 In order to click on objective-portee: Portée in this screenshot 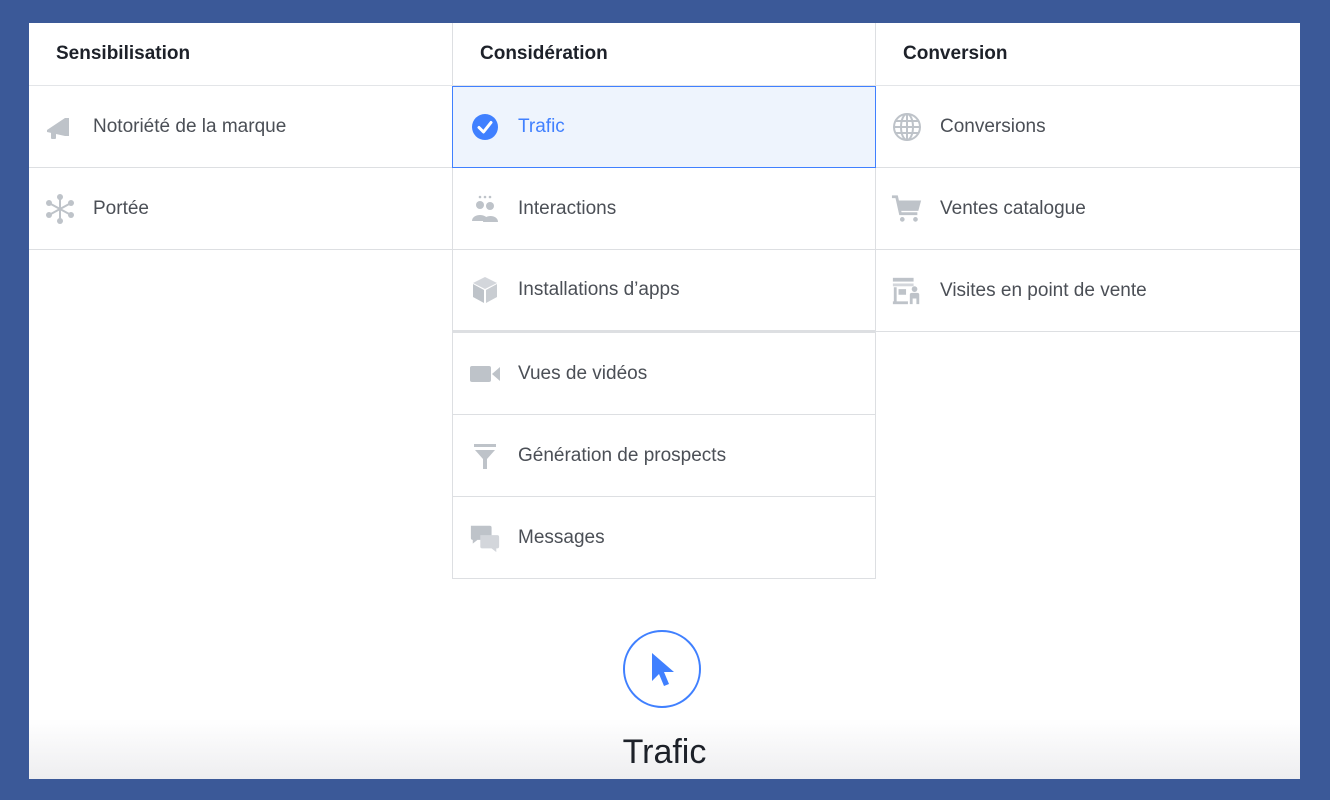, I will do `click(241, 209)`.